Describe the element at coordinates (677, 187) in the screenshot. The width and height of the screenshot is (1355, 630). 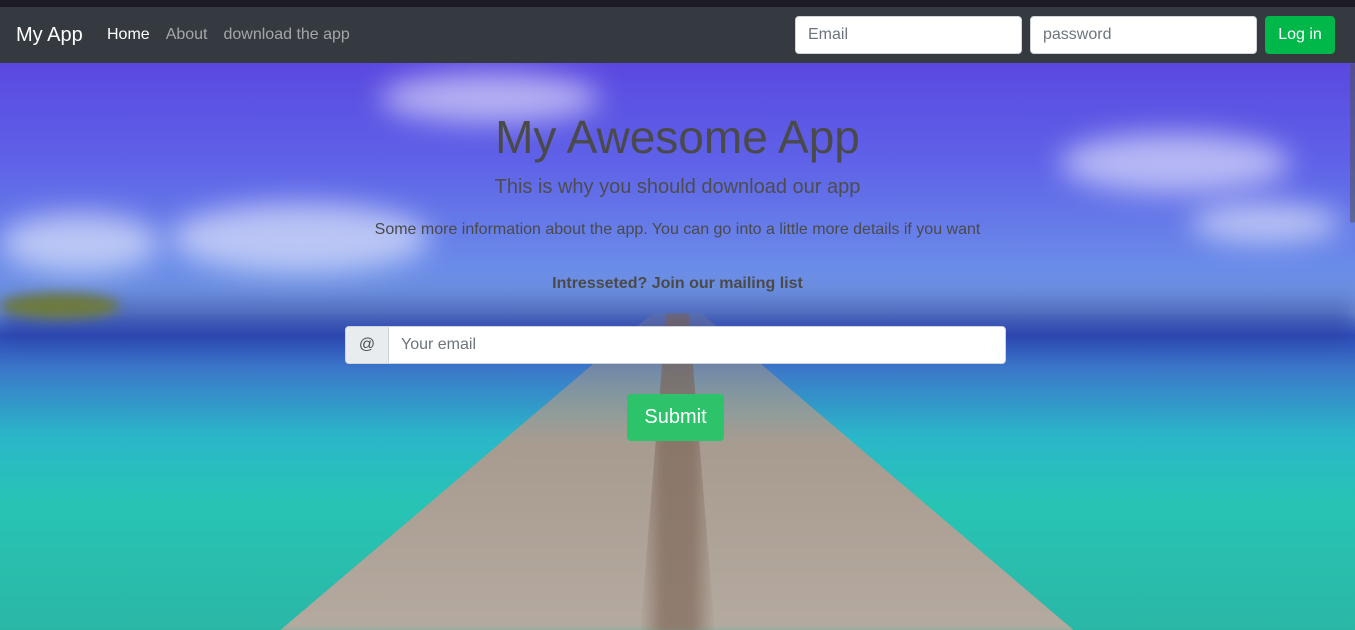
I see `hero-subtitle: This is why you should download our app` at that location.